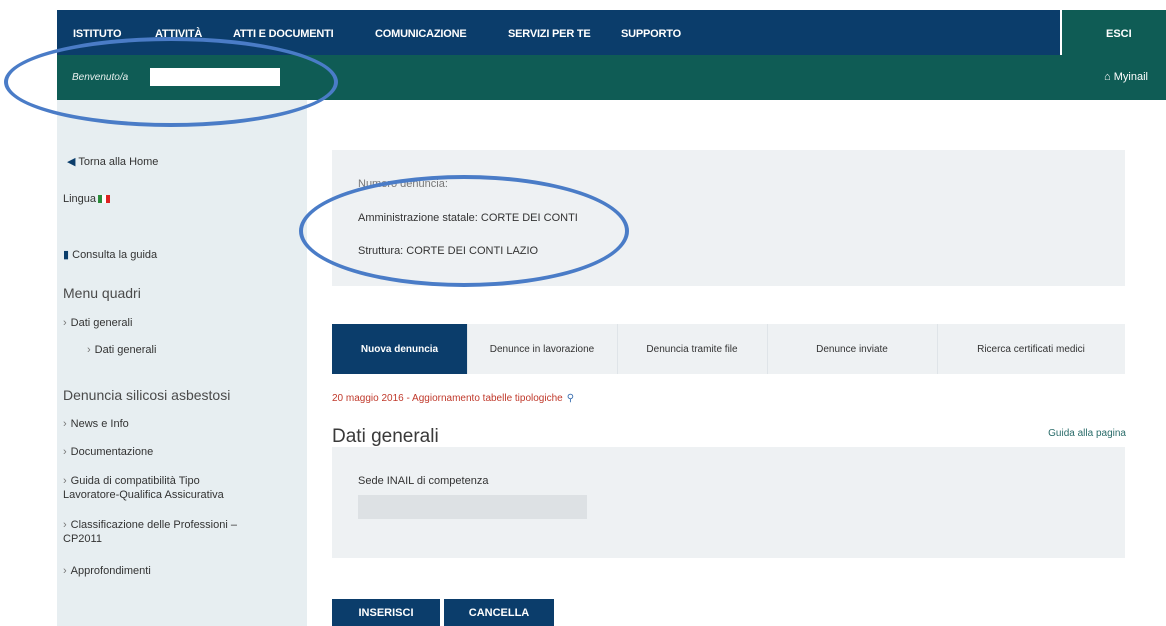 This screenshot has width=1166, height=626. Describe the element at coordinates (143, 495) in the screenshot. I see `sidebar-item-label: Lavoratore-Qualifica Assicurativa` at that location.